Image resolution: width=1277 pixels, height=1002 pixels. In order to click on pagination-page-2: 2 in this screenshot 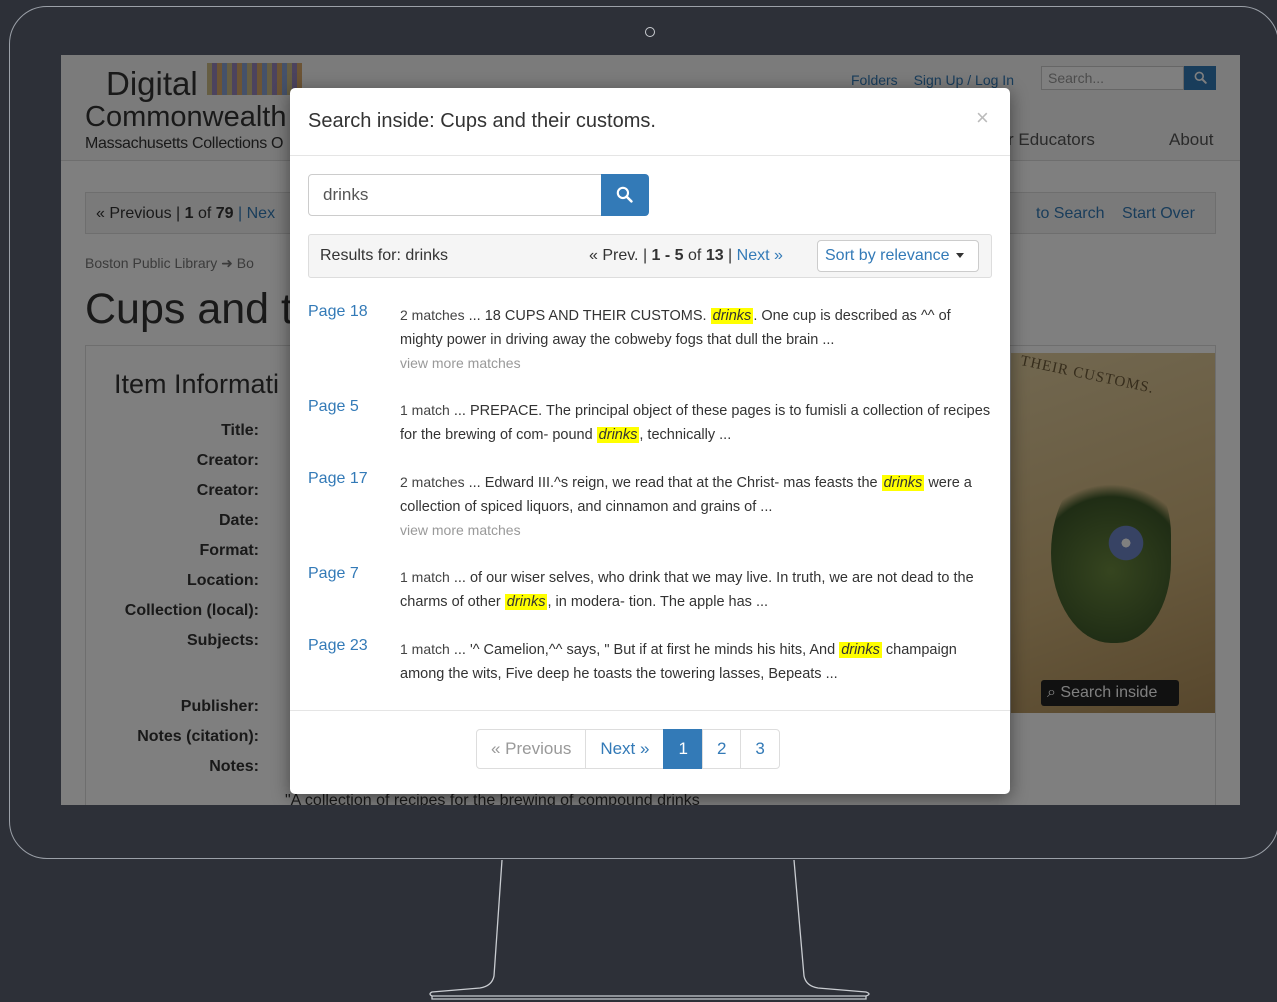, I will do `click(721, 749)`.